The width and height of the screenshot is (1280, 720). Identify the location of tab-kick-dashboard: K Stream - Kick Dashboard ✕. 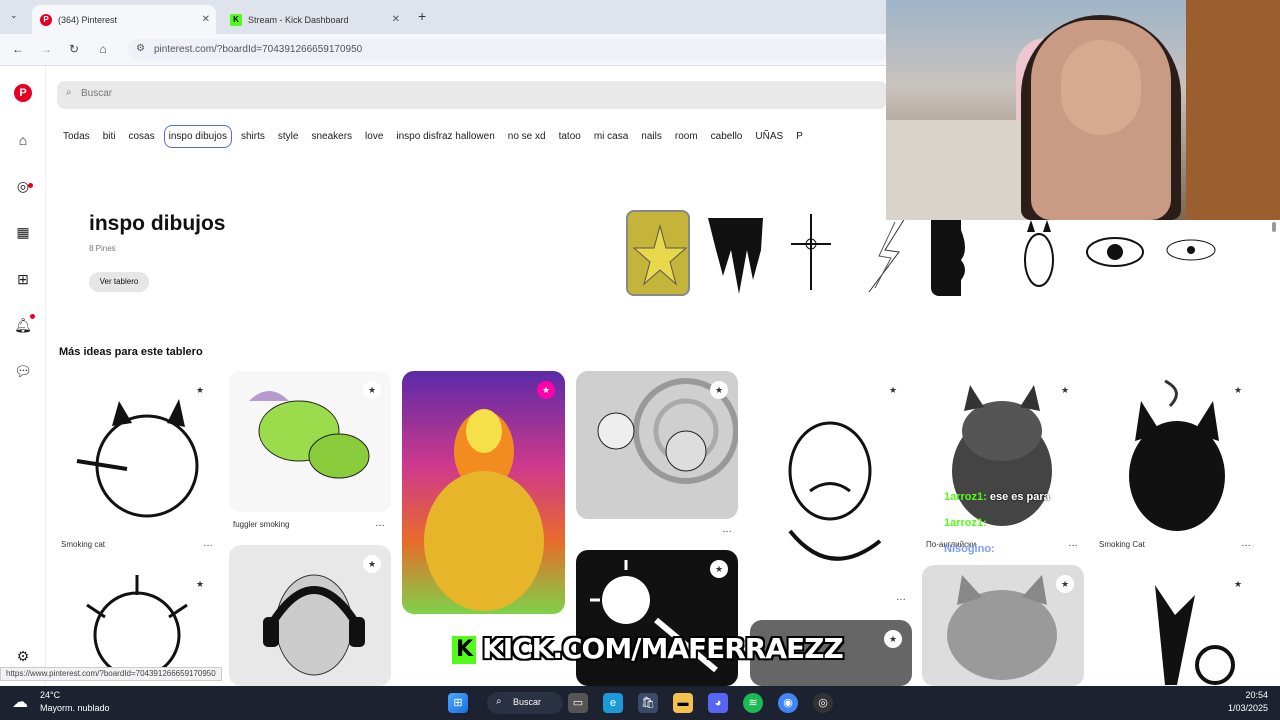
(314, 19).